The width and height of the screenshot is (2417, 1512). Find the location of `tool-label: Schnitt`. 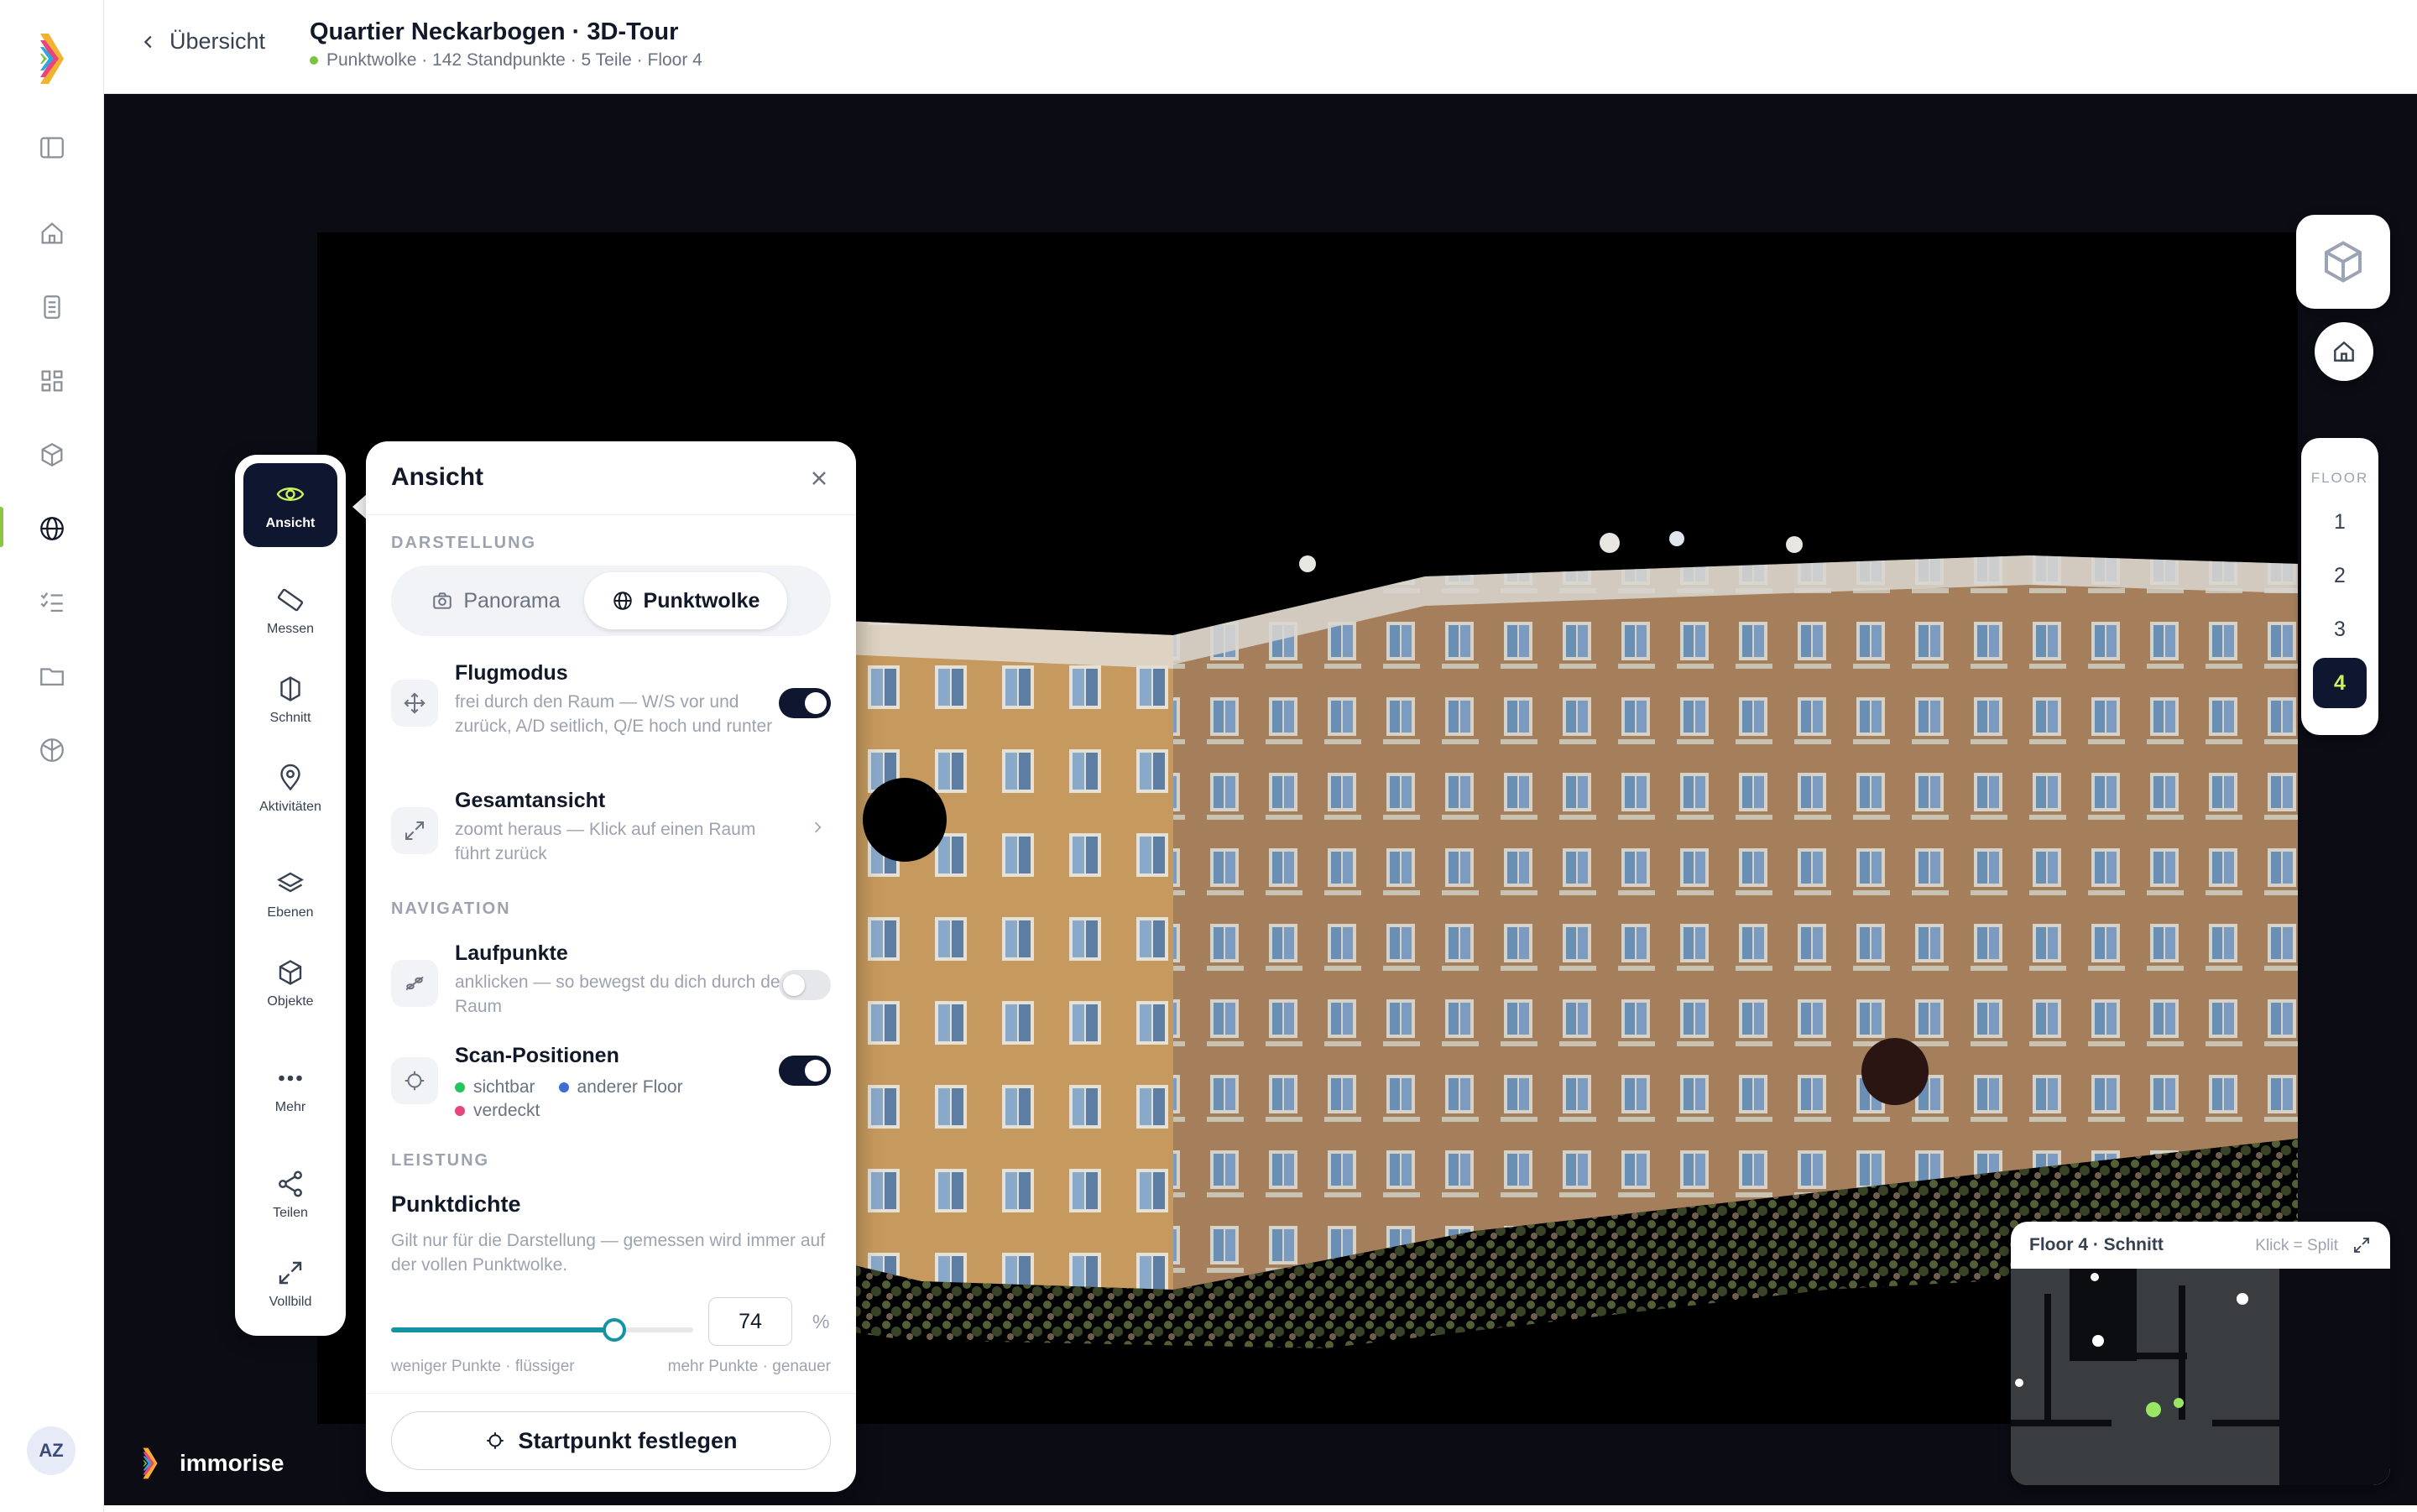

tool-label: Schnitt is located at coordinates (290, 718).